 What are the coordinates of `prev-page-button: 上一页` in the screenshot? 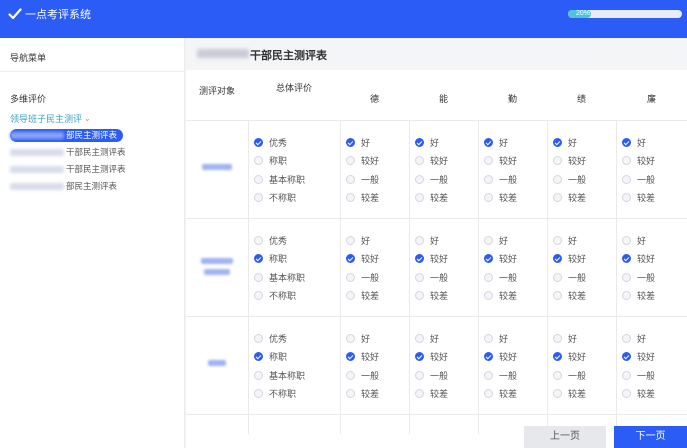 It's located at (565, 437).